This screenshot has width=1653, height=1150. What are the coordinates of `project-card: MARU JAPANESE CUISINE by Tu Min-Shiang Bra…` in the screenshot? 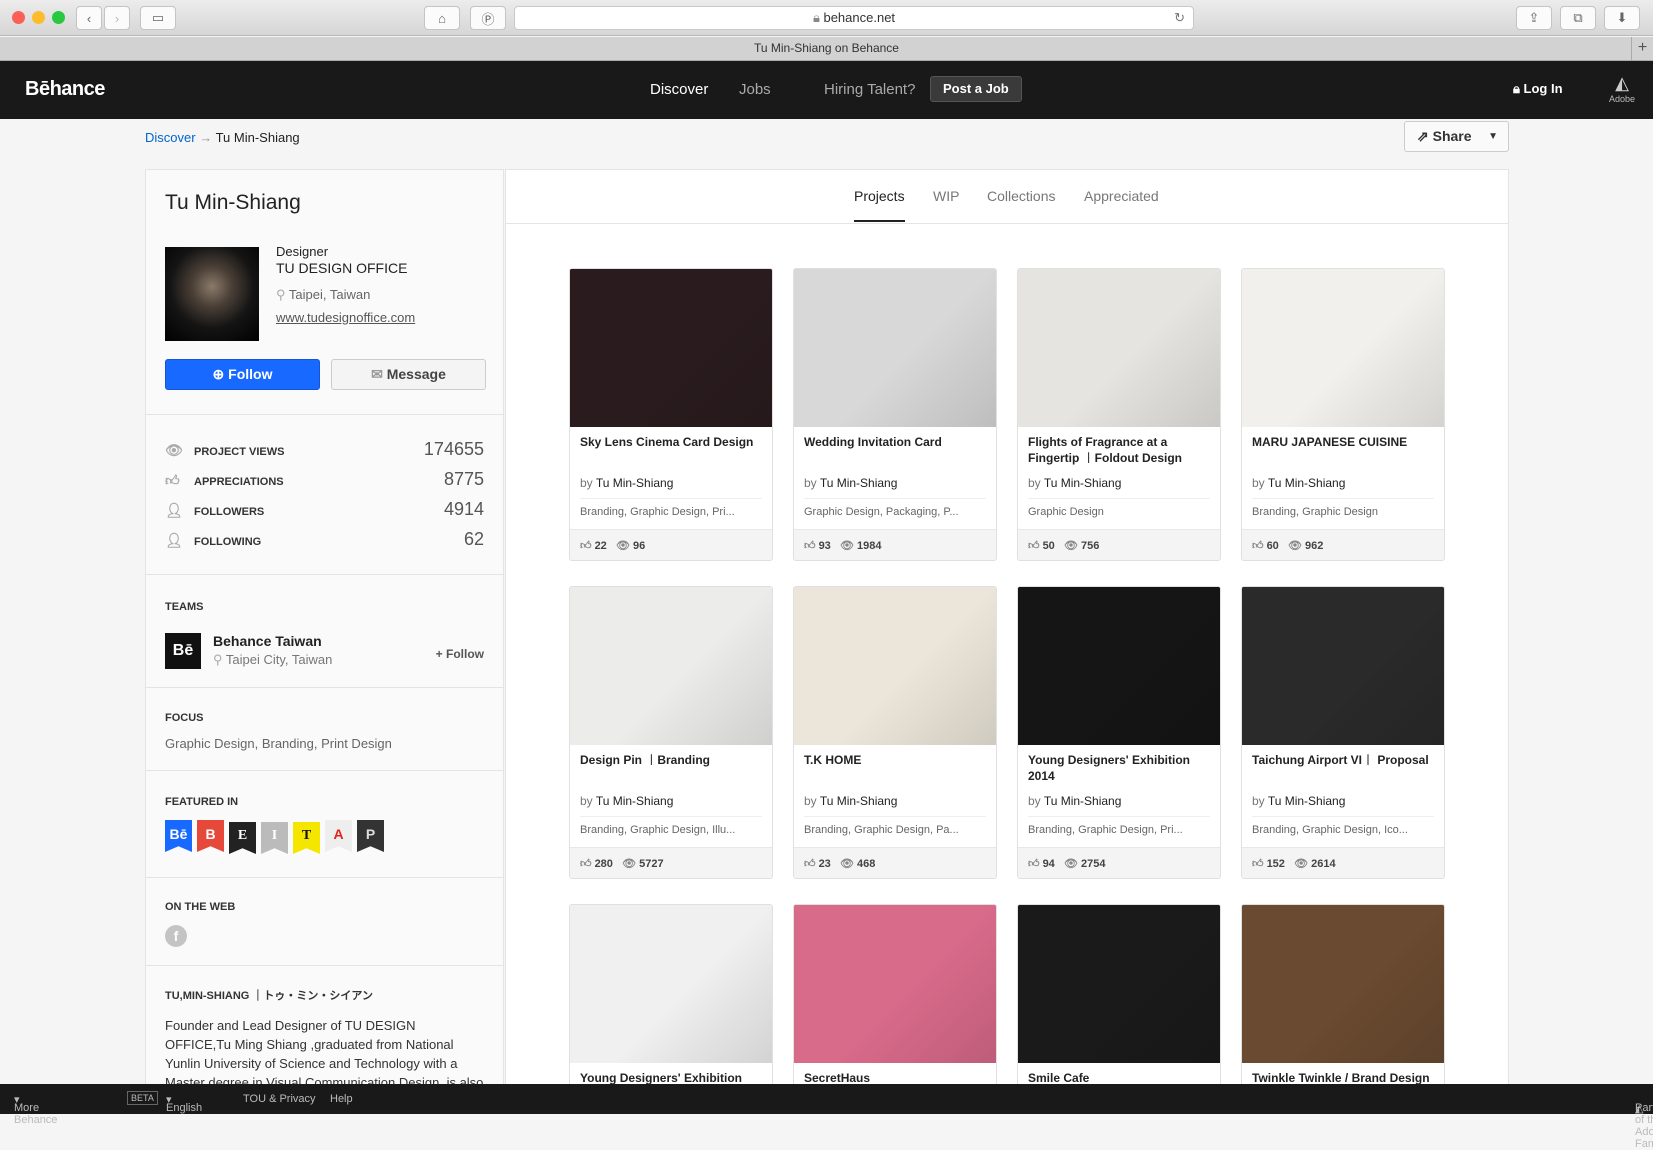 It's located at (1343, 414).